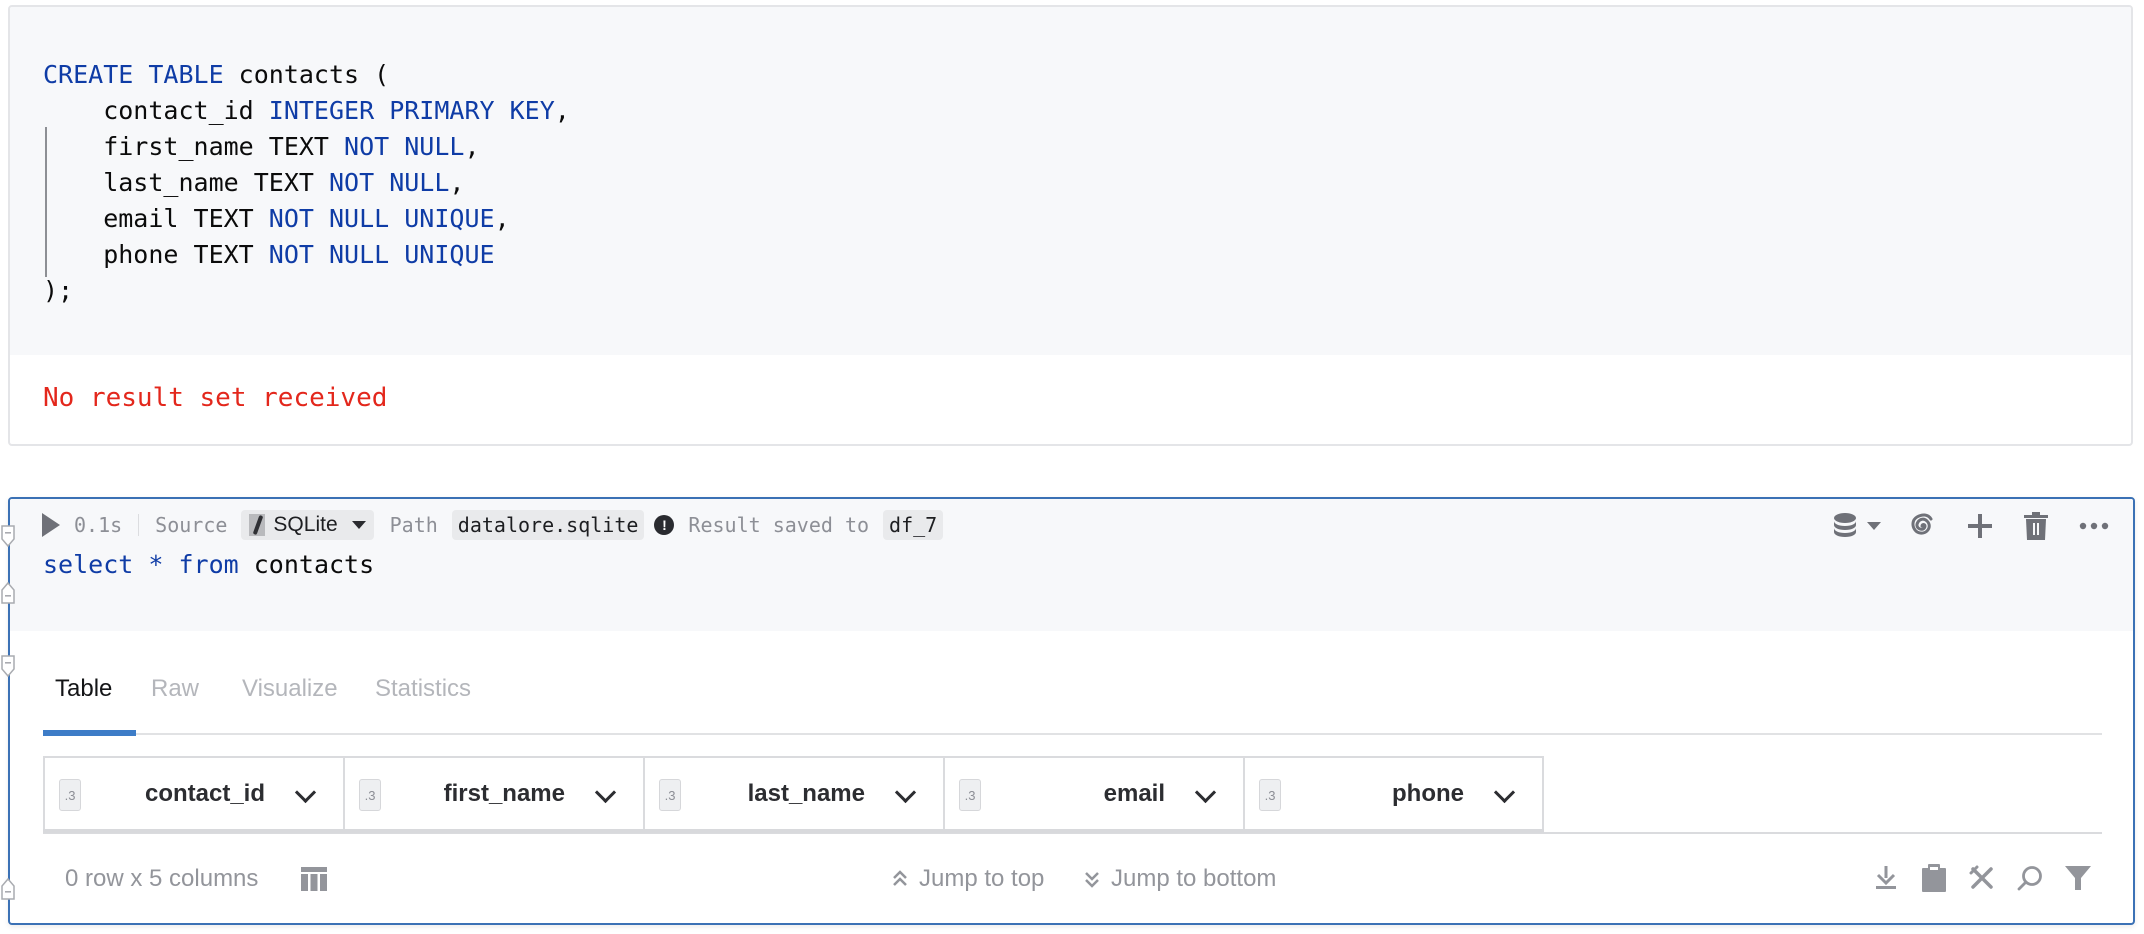 Image resolution: width=2144 pixels, height=934 pixels. I want to click on sqlite-feather-icon, so click(257, 525).